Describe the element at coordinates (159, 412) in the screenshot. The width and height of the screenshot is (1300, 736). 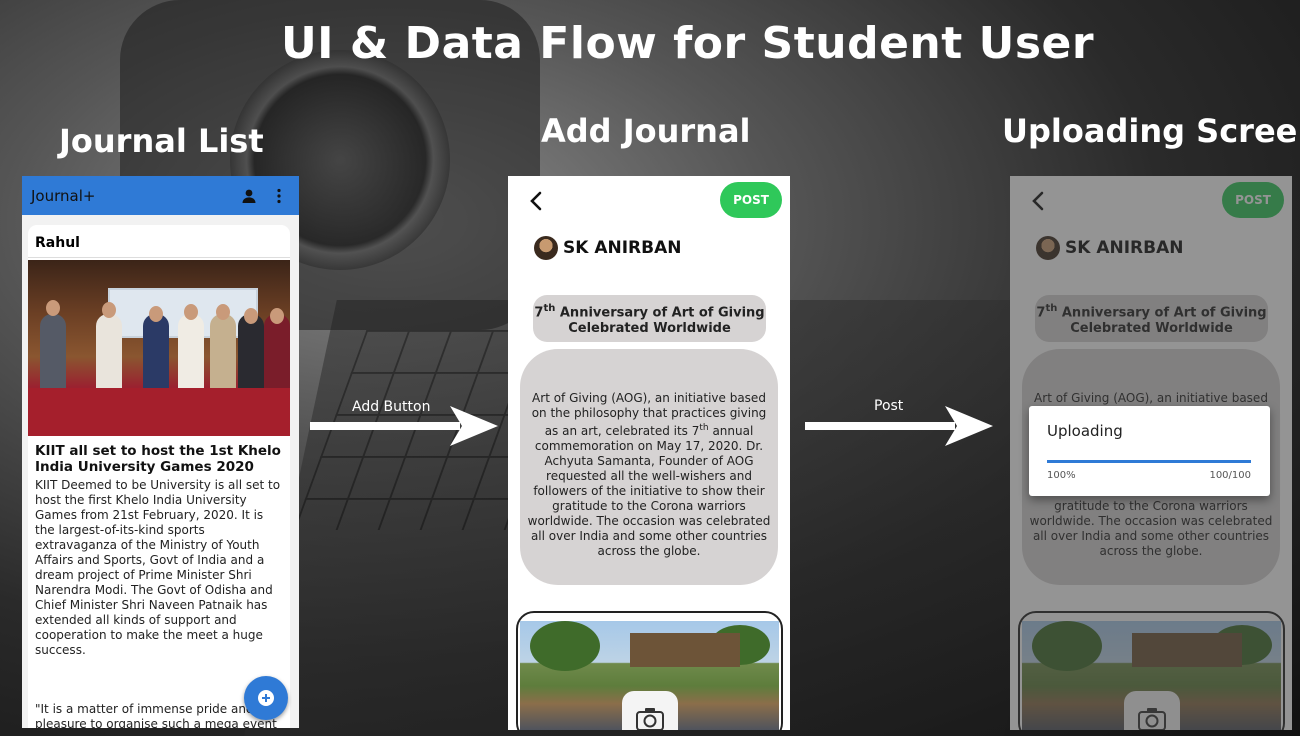
I see `podium-table` at that location.